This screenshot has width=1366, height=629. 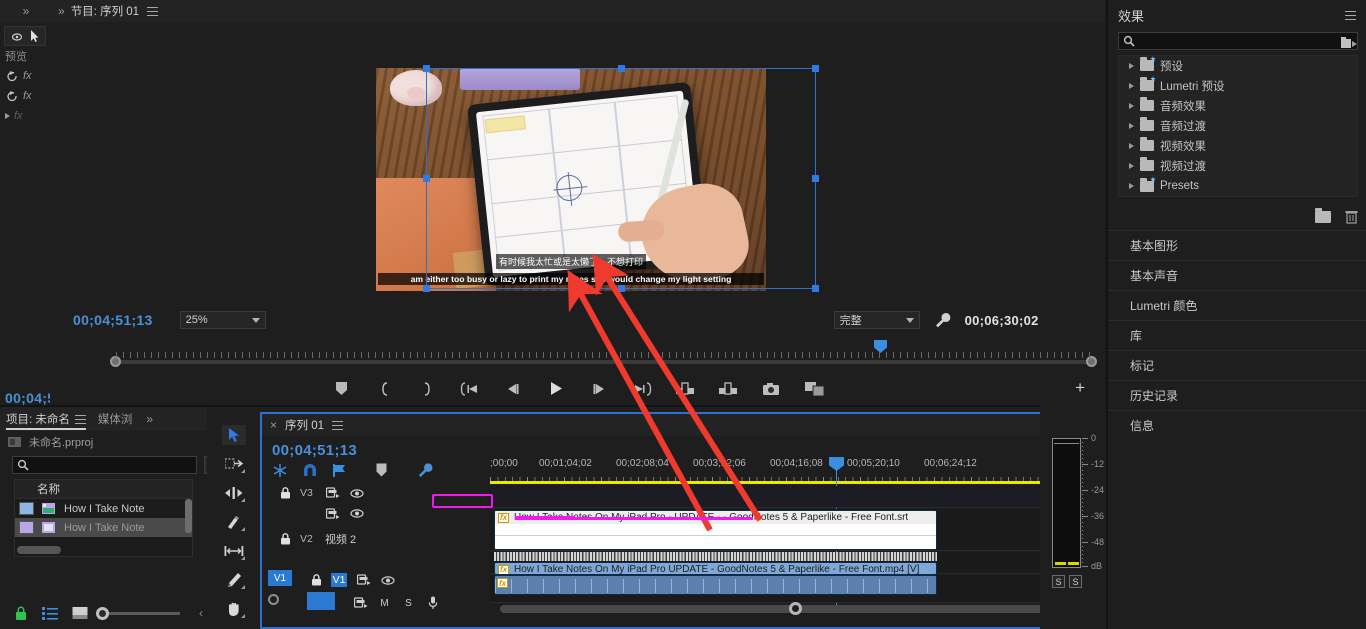 What do you see at coordinates (797, 497) in the screenshot?
I see `track-lane-v3` at bounding box center [797, 497].